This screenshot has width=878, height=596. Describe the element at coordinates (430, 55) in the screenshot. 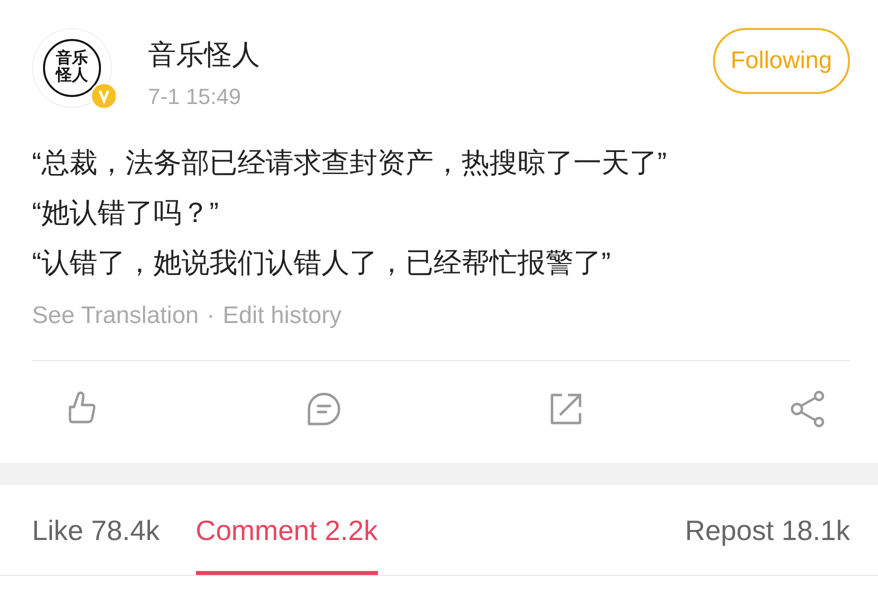

I see `author-name: 音乐怪人` at that location.